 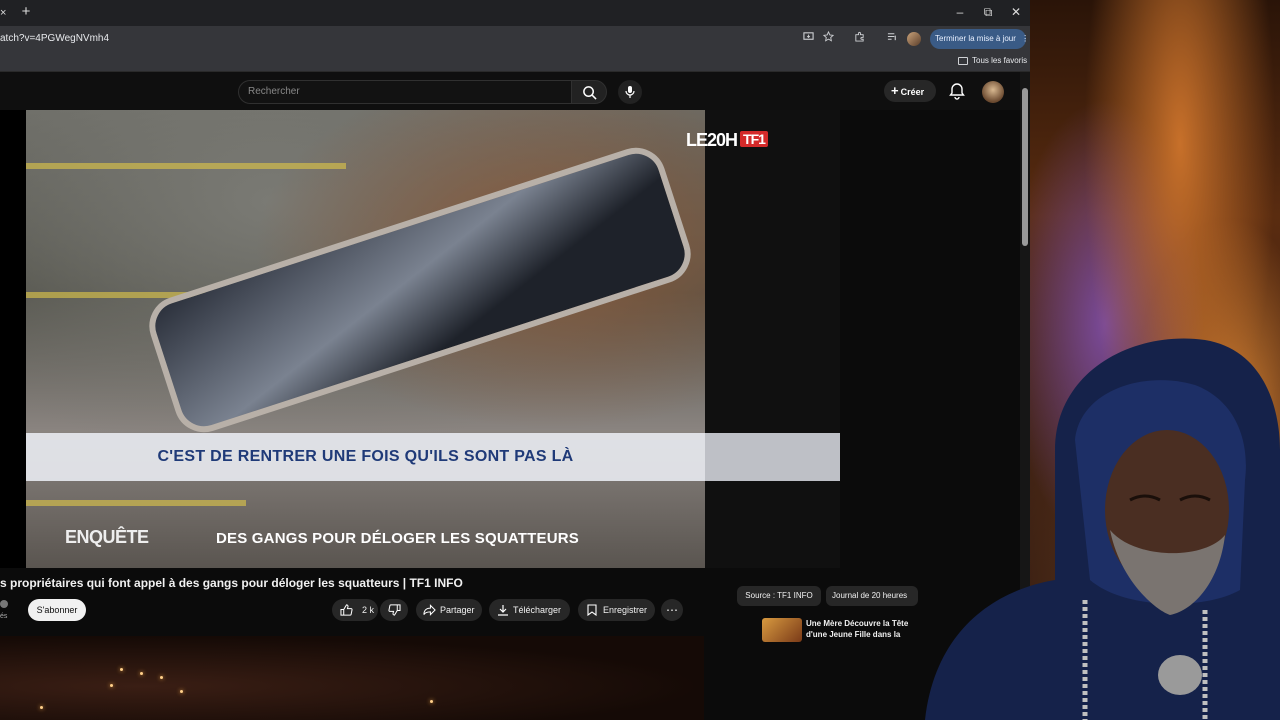 I want to click on download-label: Télécharger, so click(x=537, y=610).